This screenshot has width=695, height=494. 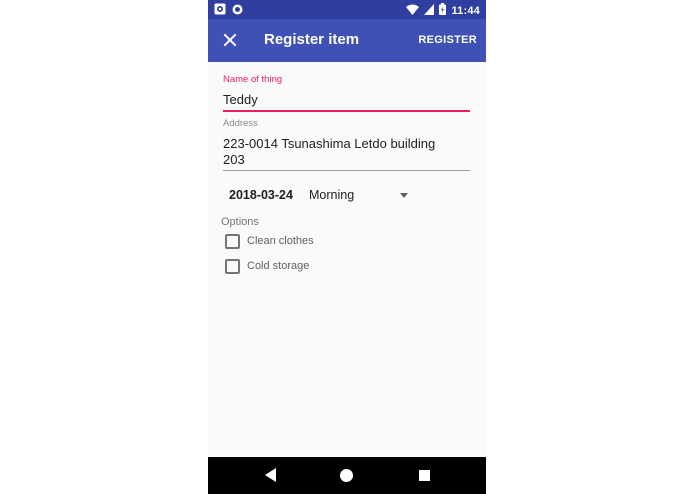 I want to click on battery-icon, so click(x=443, y=11).